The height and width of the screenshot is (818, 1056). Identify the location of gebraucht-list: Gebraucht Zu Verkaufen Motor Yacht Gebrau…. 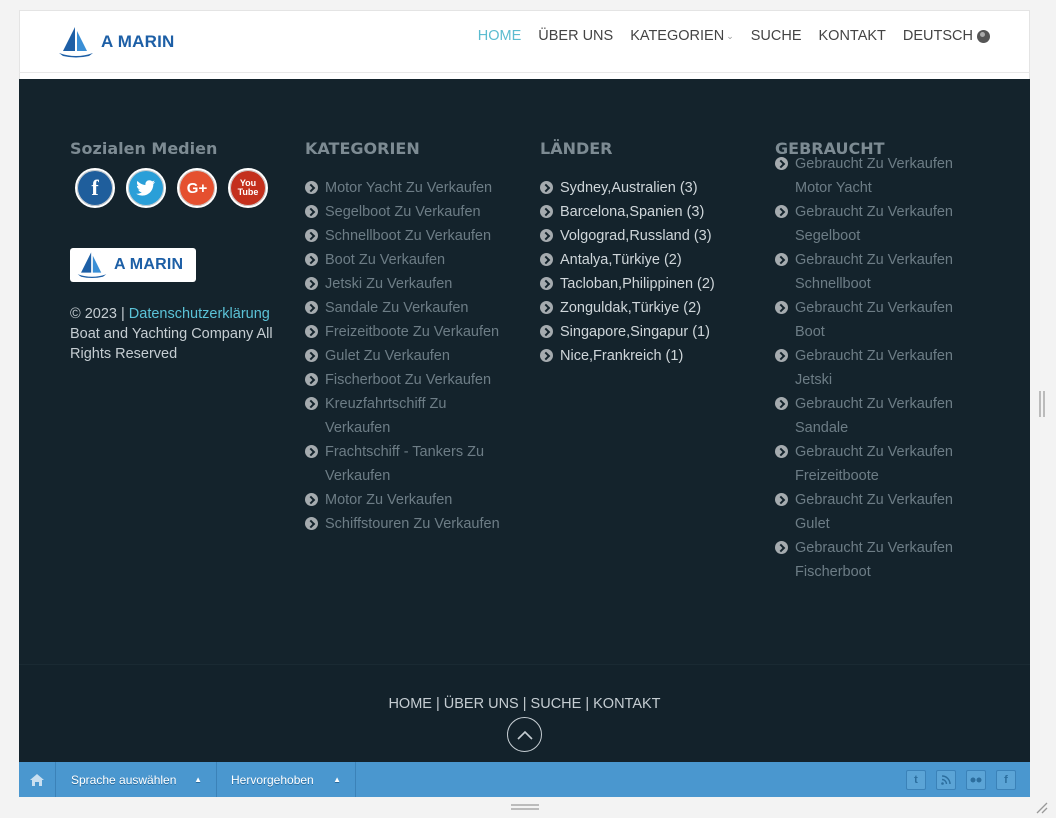
(875, 368).